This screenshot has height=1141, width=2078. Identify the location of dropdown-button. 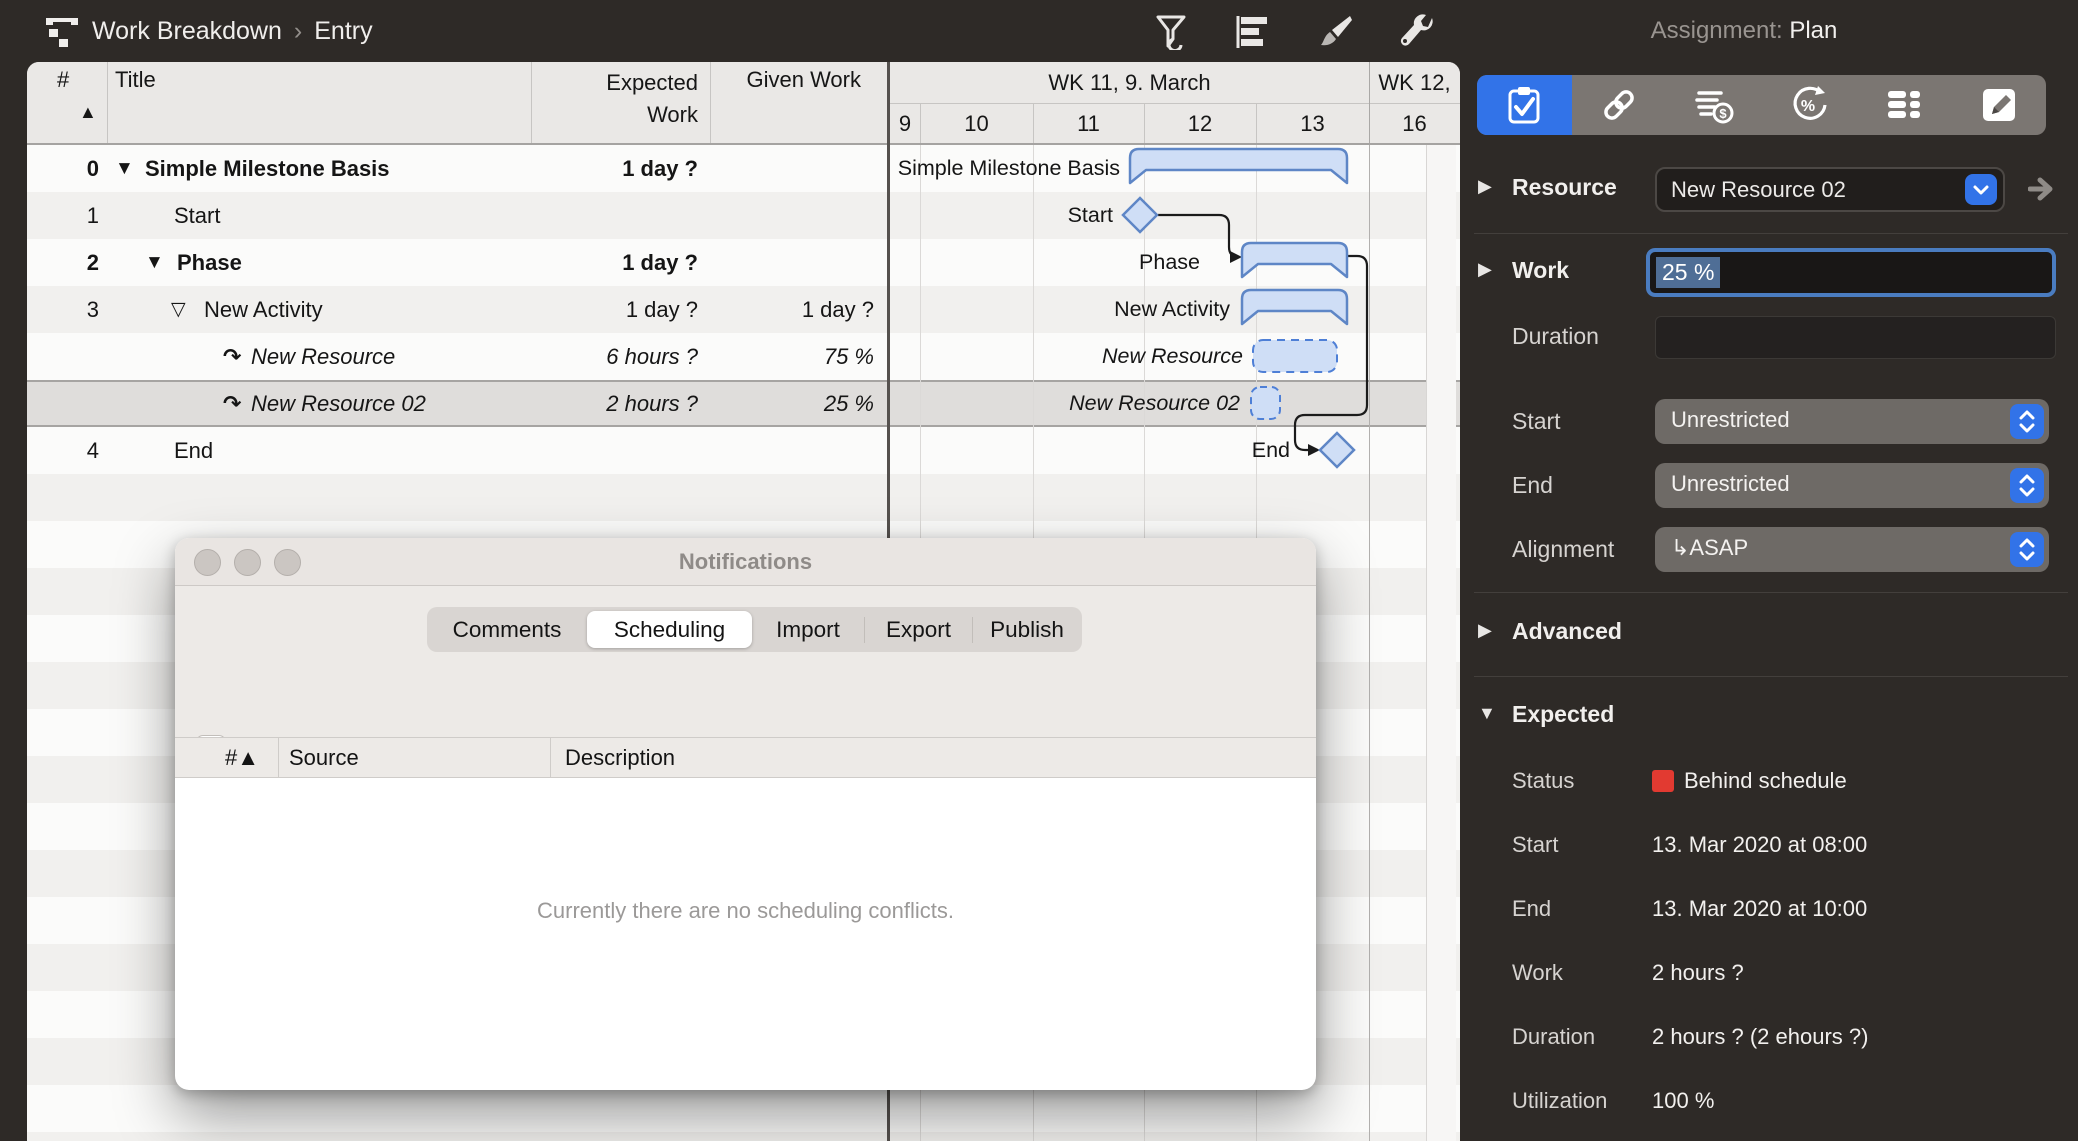
(1981, 189).